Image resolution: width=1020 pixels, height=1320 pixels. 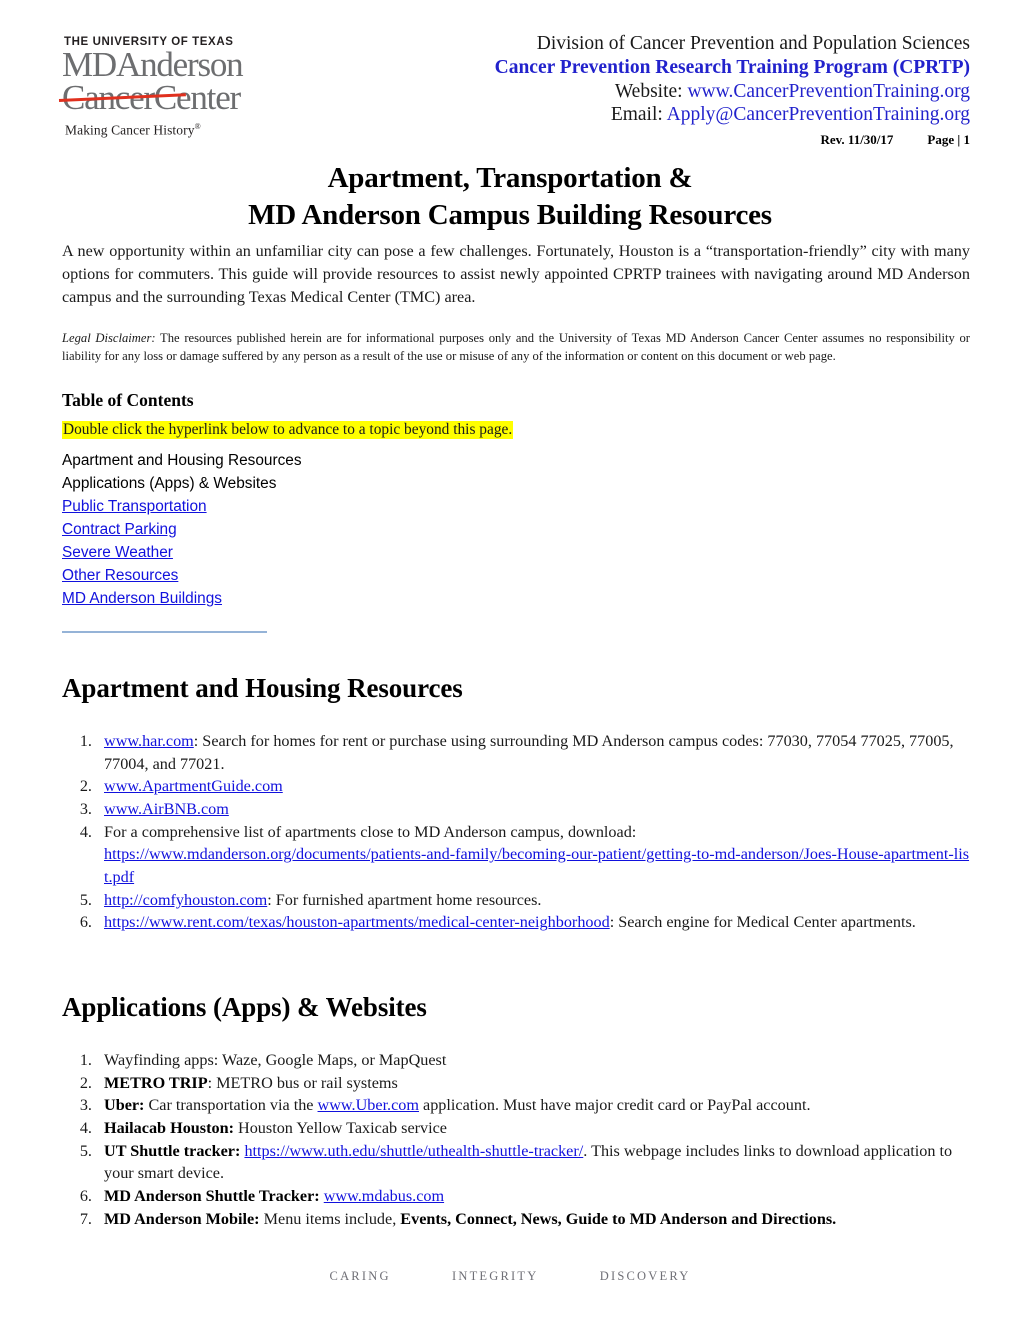 I want to click on toc-item-public-transportation: Public Transportation, so click(x=516, y=507).